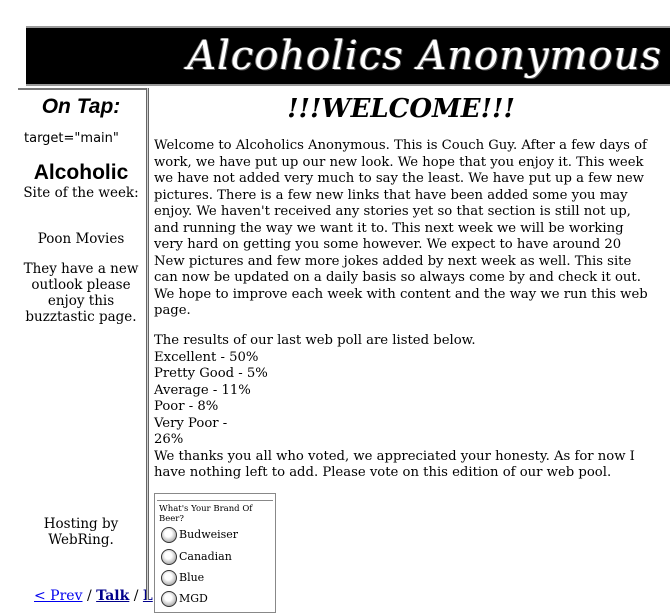 This screenshot has height=613, width=670. What do you see at coordinates (202, 390) in the screenshot?
I see `poll-result-line: Average - 11%` at bounding box center [202, 390].